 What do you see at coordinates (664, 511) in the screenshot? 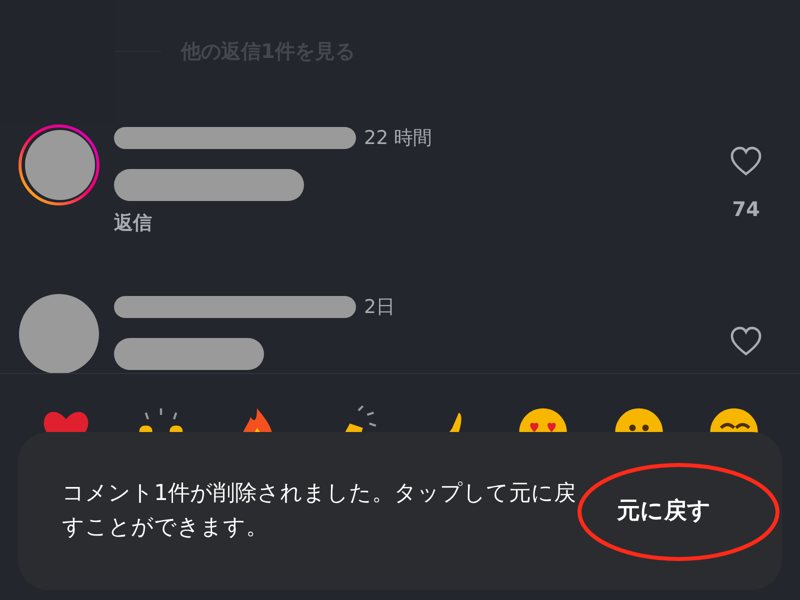
I see `undo-button: 元に戻す` at bounding box center [664, 511].